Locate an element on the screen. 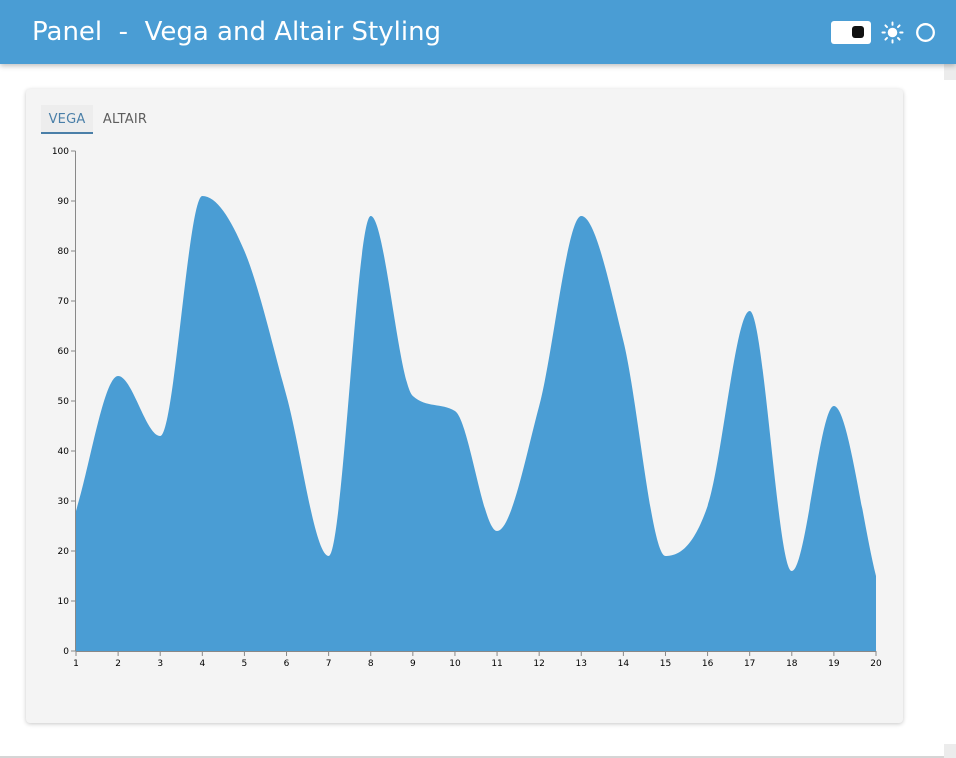  x-tick-label: 4 is located at coordinates (202, 664).